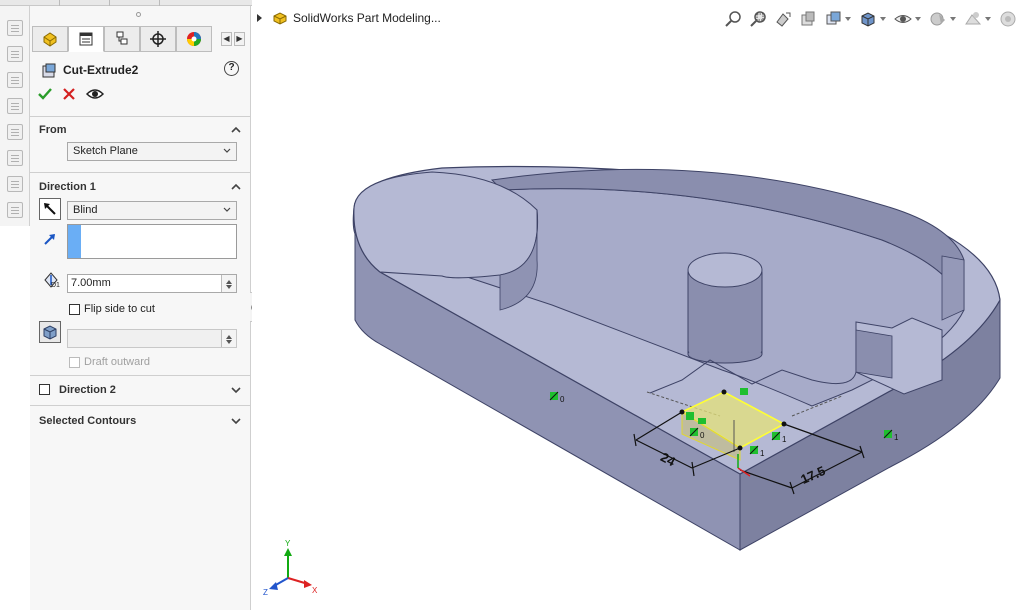 The image size is (1024, 610). I want to click on right-notch-wall, so click(874, 354).